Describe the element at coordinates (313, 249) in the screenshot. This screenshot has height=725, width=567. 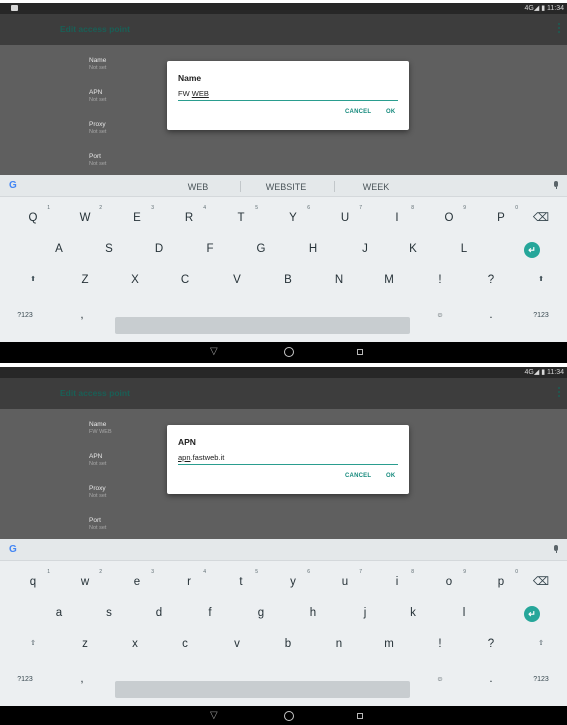
I see `key-h: H` at that location.